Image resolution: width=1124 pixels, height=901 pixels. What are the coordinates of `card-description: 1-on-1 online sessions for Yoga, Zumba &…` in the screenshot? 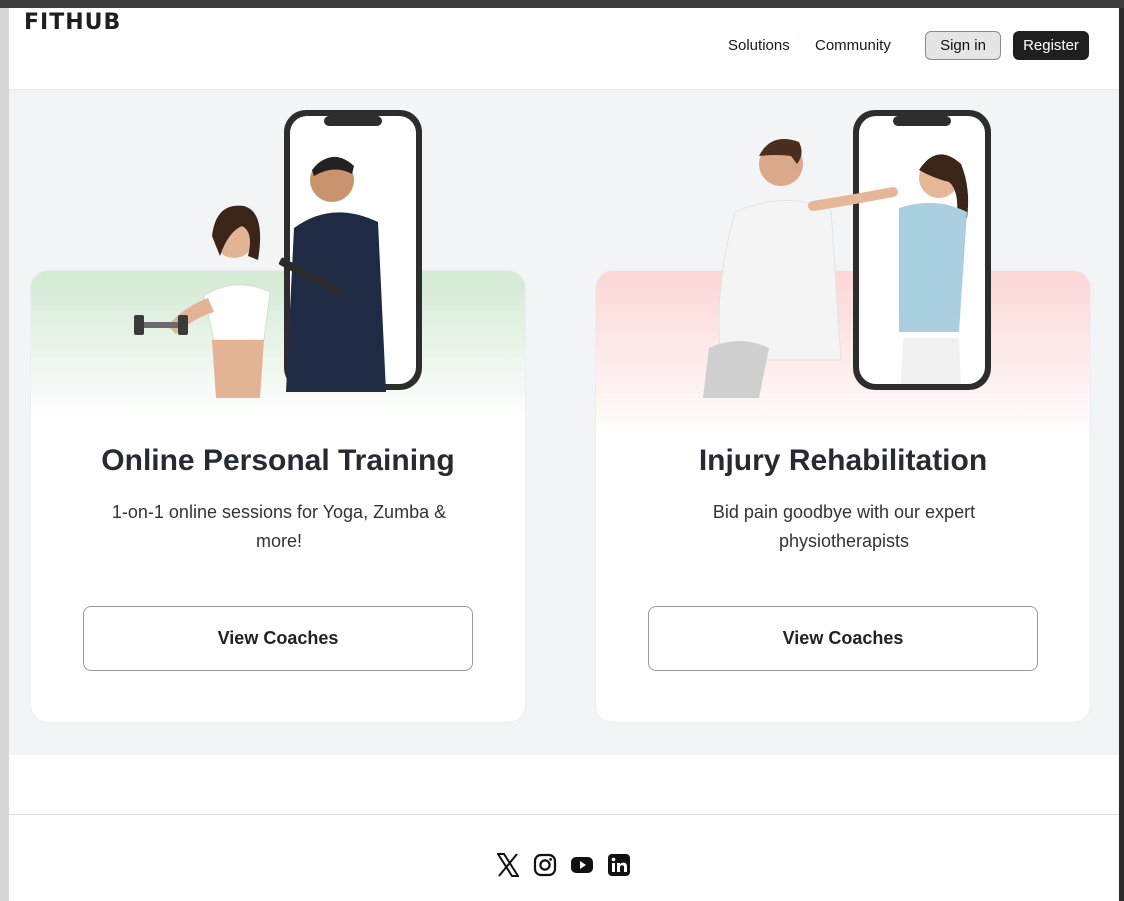 It's located at (279, 526).